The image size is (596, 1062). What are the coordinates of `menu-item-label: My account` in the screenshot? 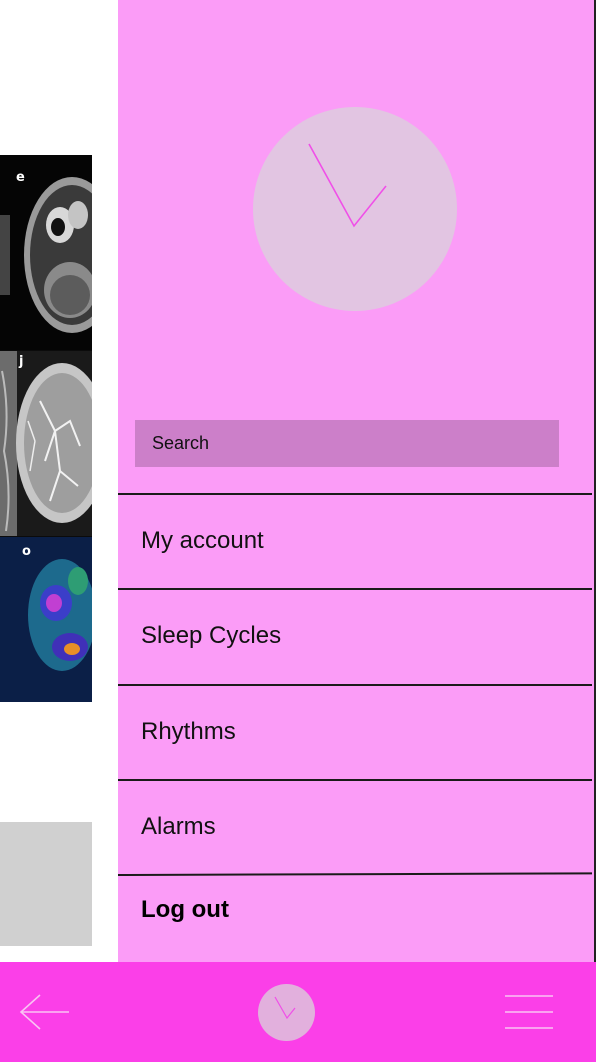 It's located at (202, 540).